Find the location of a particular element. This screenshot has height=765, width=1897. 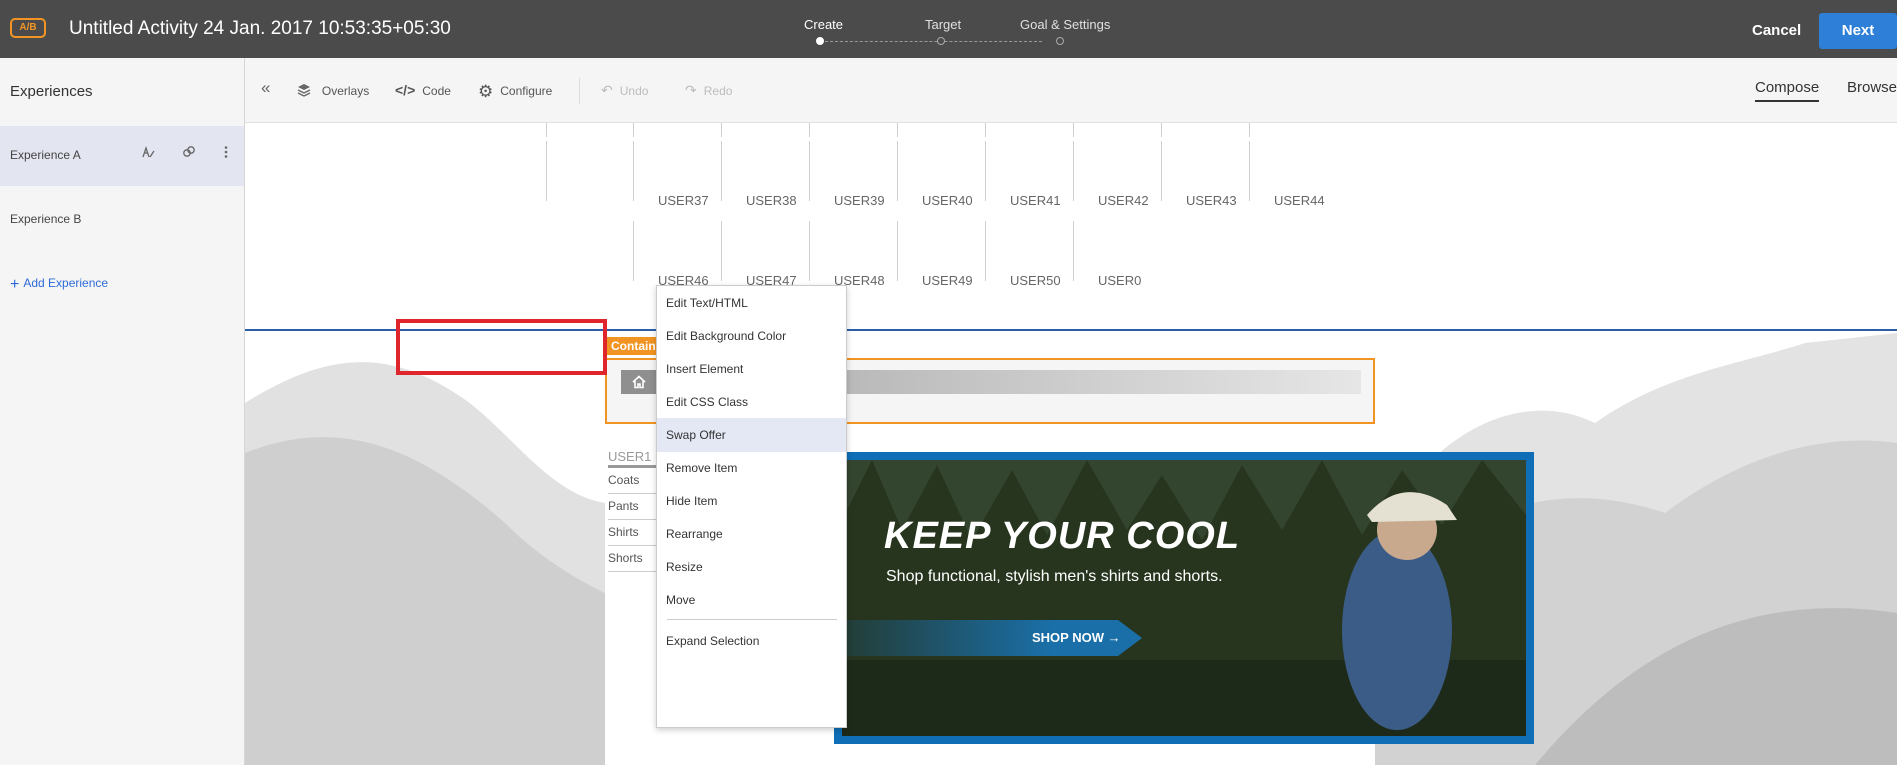

experiences-header: Experiences is located at coordinates (51, 91).